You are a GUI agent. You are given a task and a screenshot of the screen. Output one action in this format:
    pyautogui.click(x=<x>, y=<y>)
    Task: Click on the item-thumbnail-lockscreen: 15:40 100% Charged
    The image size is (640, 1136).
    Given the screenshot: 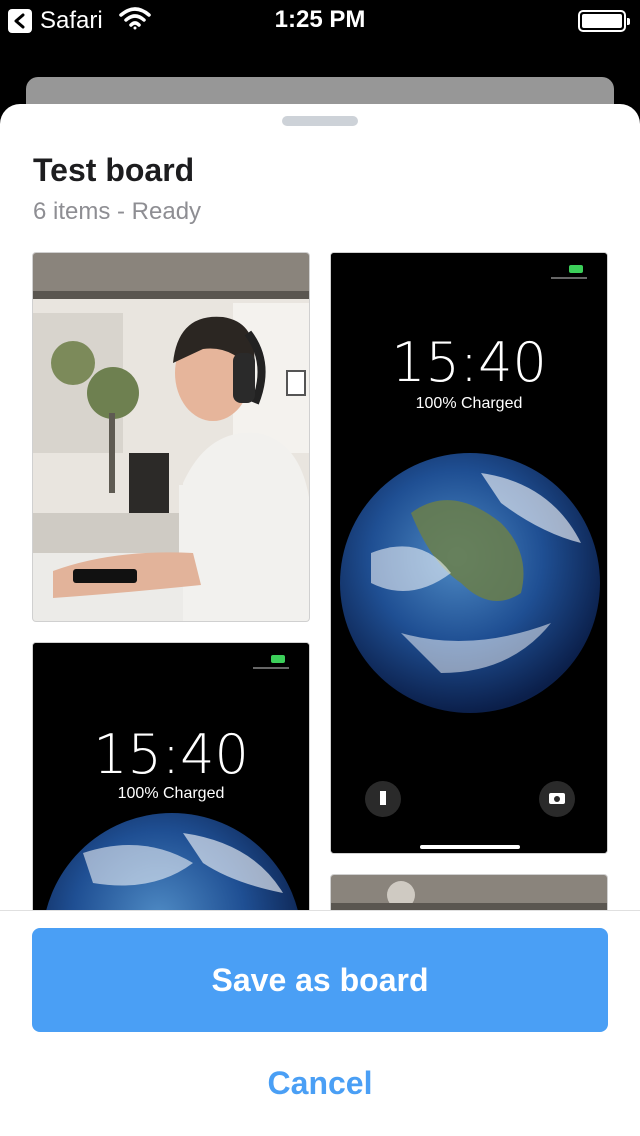 What is the action you would take?
    pyautogui.click(x=171, y=776)
    